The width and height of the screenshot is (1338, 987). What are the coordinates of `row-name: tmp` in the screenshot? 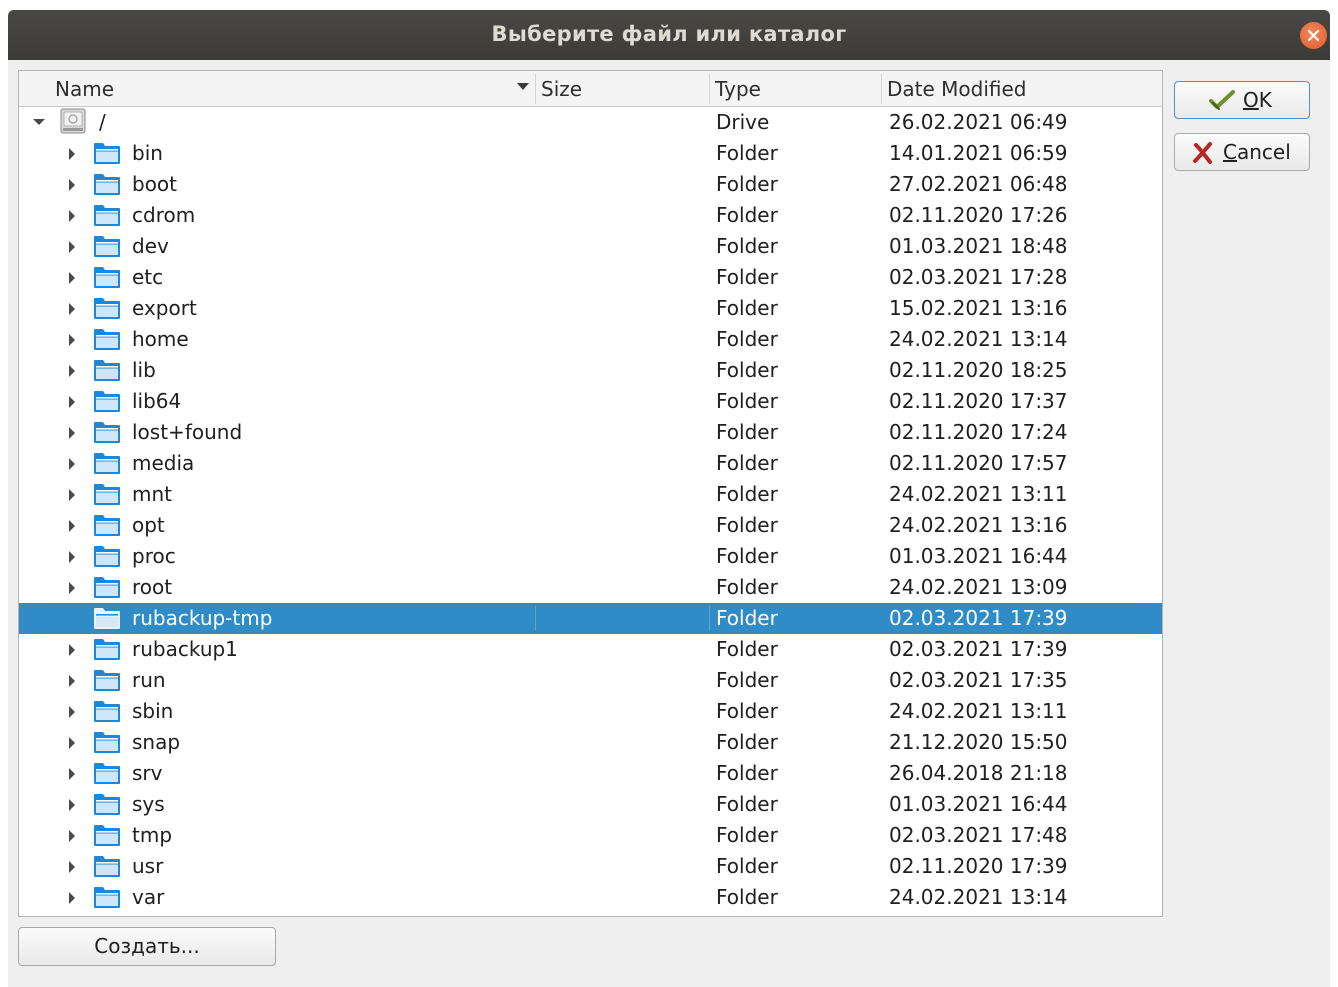 It's located at (152, 835).